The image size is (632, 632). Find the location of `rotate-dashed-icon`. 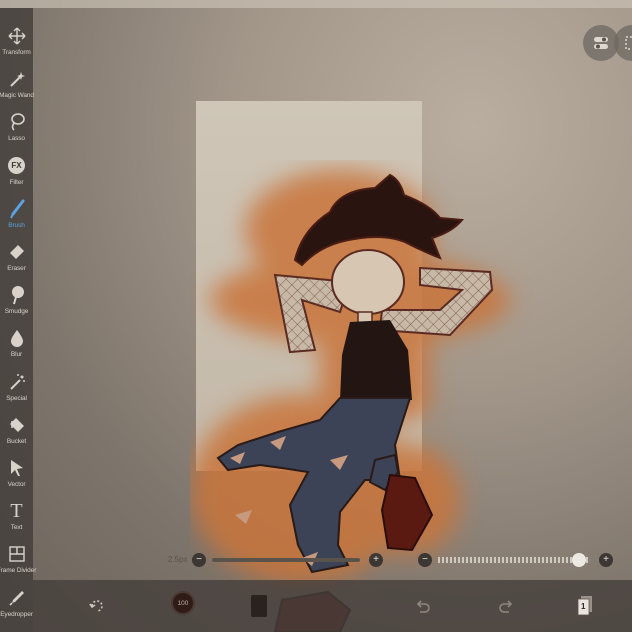

rotate-dashed-icon is located at coordinates (96, 606).